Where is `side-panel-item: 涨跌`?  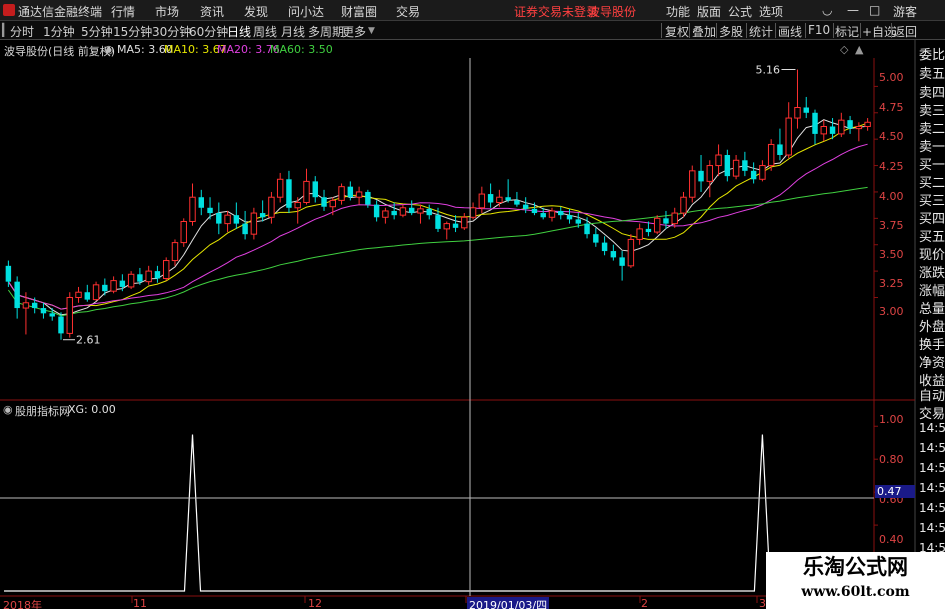
side-panel-item: 涨跌 is located at coordinates (932, 273).